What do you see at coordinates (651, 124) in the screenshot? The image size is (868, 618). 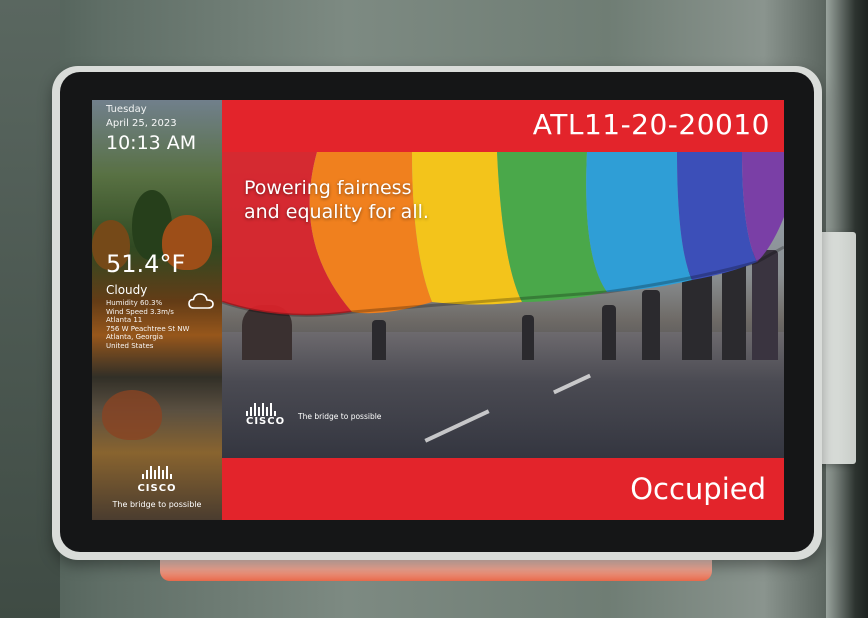 I see `room-name: ATL11-20-20010` at bounding box center [651, 124].